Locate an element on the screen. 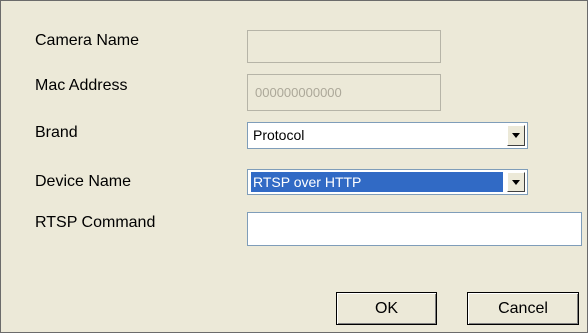 This screenshot has height=333, width=588. device-name-dropdown-button is located at coordinates (516, 182).